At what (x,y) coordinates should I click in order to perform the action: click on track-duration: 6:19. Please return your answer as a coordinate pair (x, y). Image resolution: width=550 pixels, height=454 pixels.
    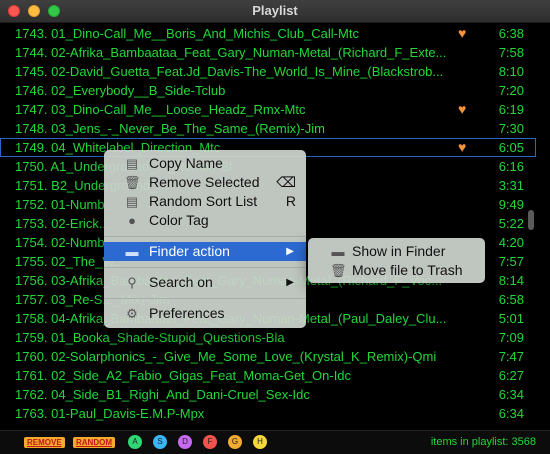
    Looking at the image, I should click on (511, 109).